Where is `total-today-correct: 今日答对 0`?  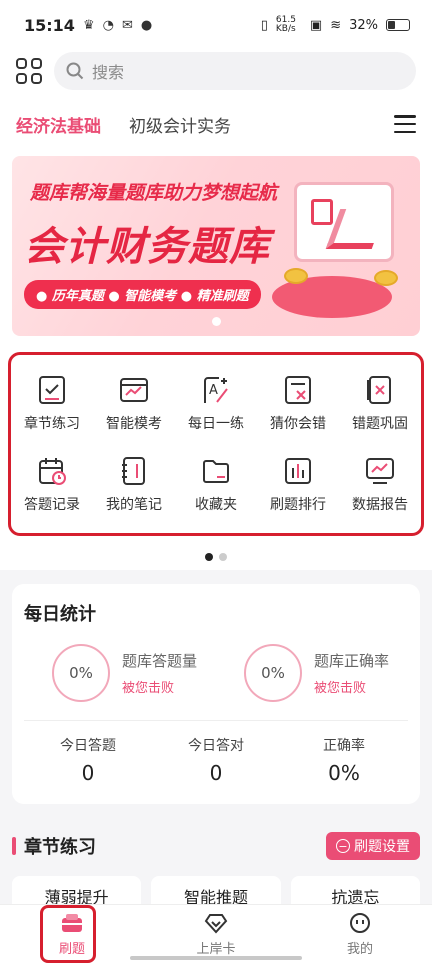 total-today-correct: 今日答对 0 is located at coordinates (216, 760).